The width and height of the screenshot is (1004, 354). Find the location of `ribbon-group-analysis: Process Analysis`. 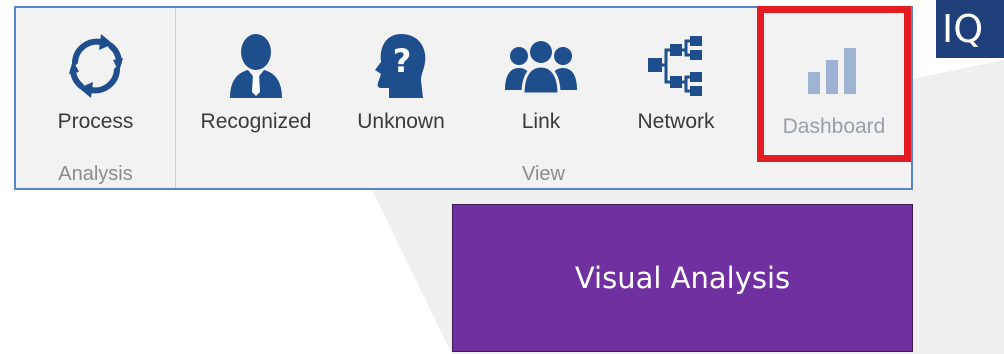

ribbon-group-analysis: Process Analysis is located at coordinates (96, 98).